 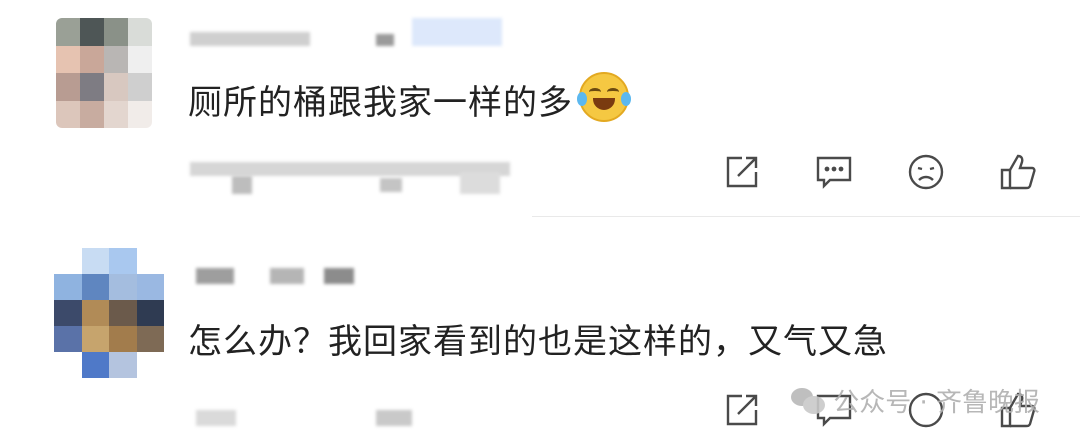 I want to click on wechat-logo-icon, so click(x=808, y=401).